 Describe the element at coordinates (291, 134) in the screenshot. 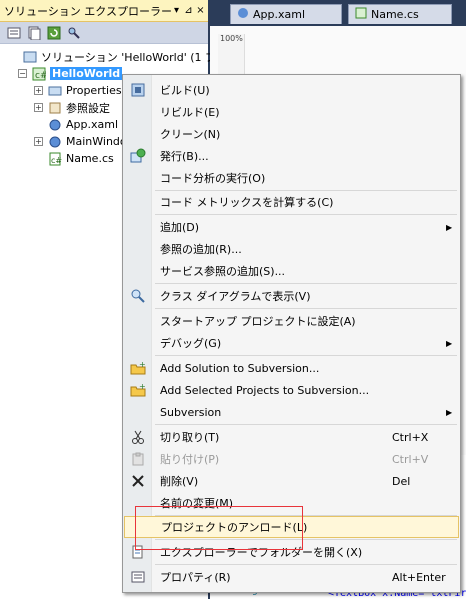

I see `menu-item-clean: クリーン(N)` at that location.